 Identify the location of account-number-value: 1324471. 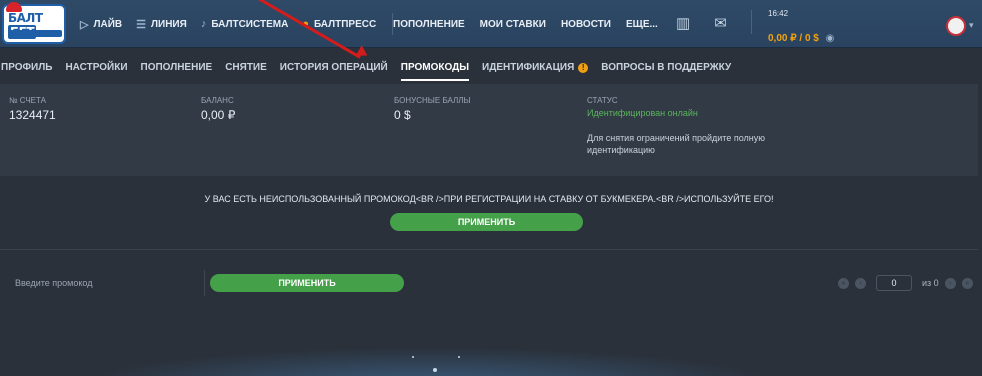
(32, 115).